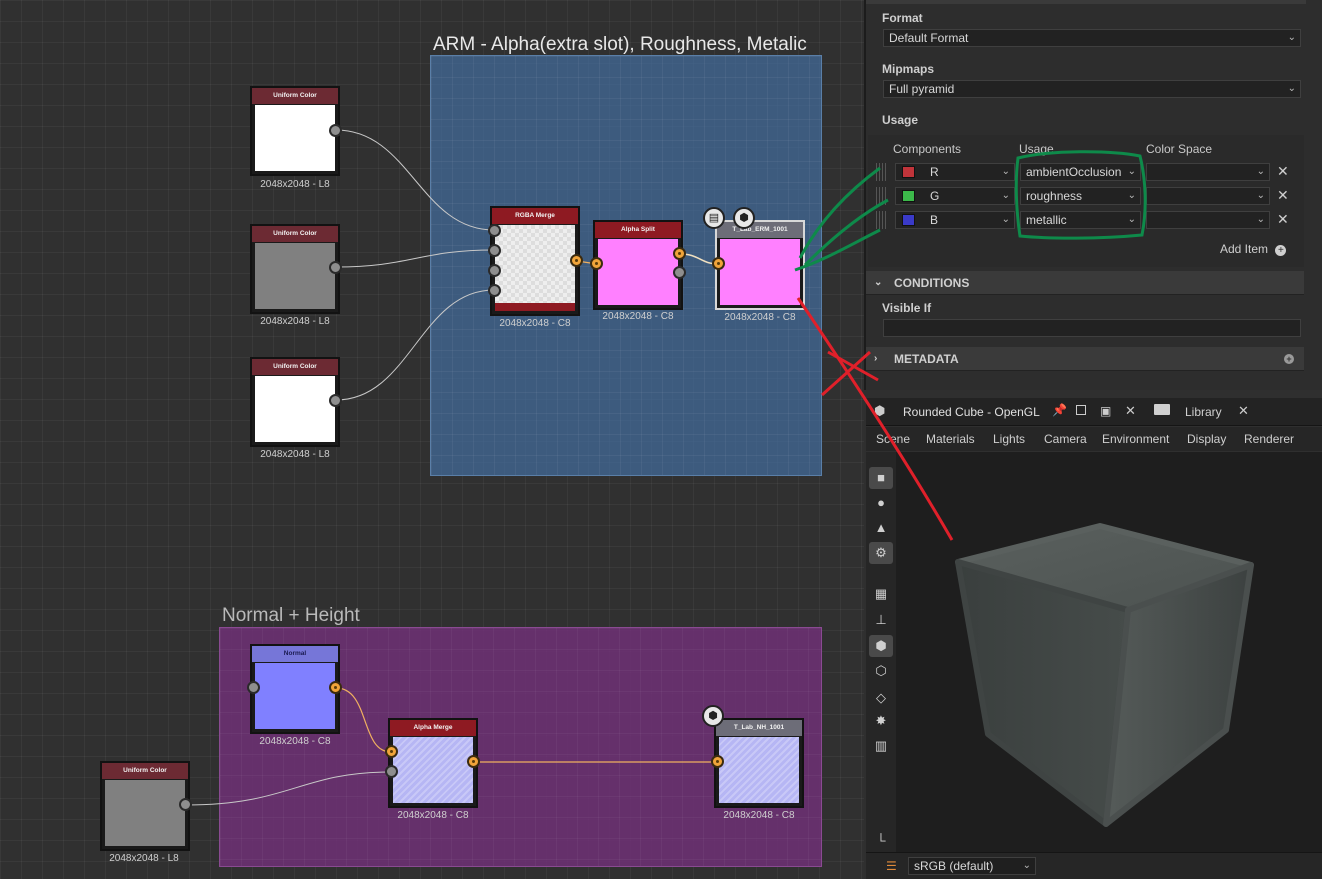 The height and width of the screenshot is (879, 1322). Describe the element at coordinates (288, 788) in the screenshot. I see `wire` at that location.